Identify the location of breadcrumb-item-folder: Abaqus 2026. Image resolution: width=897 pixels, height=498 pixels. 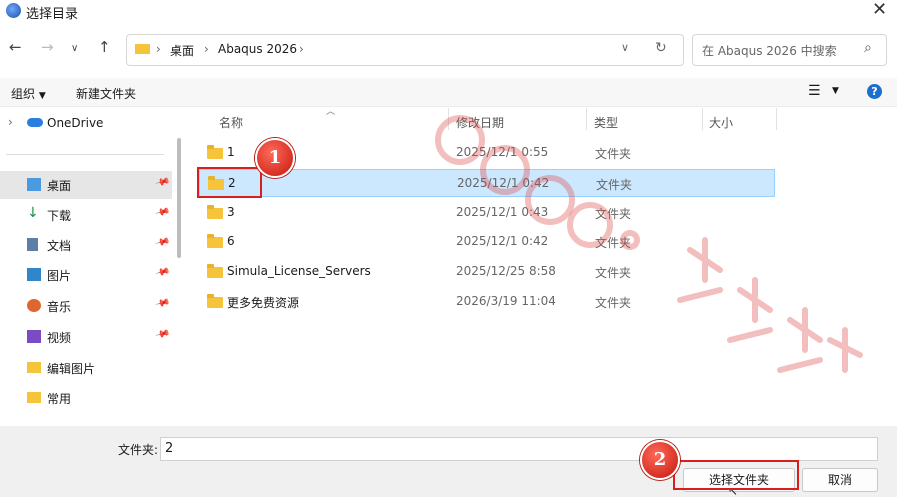
(257, 49).